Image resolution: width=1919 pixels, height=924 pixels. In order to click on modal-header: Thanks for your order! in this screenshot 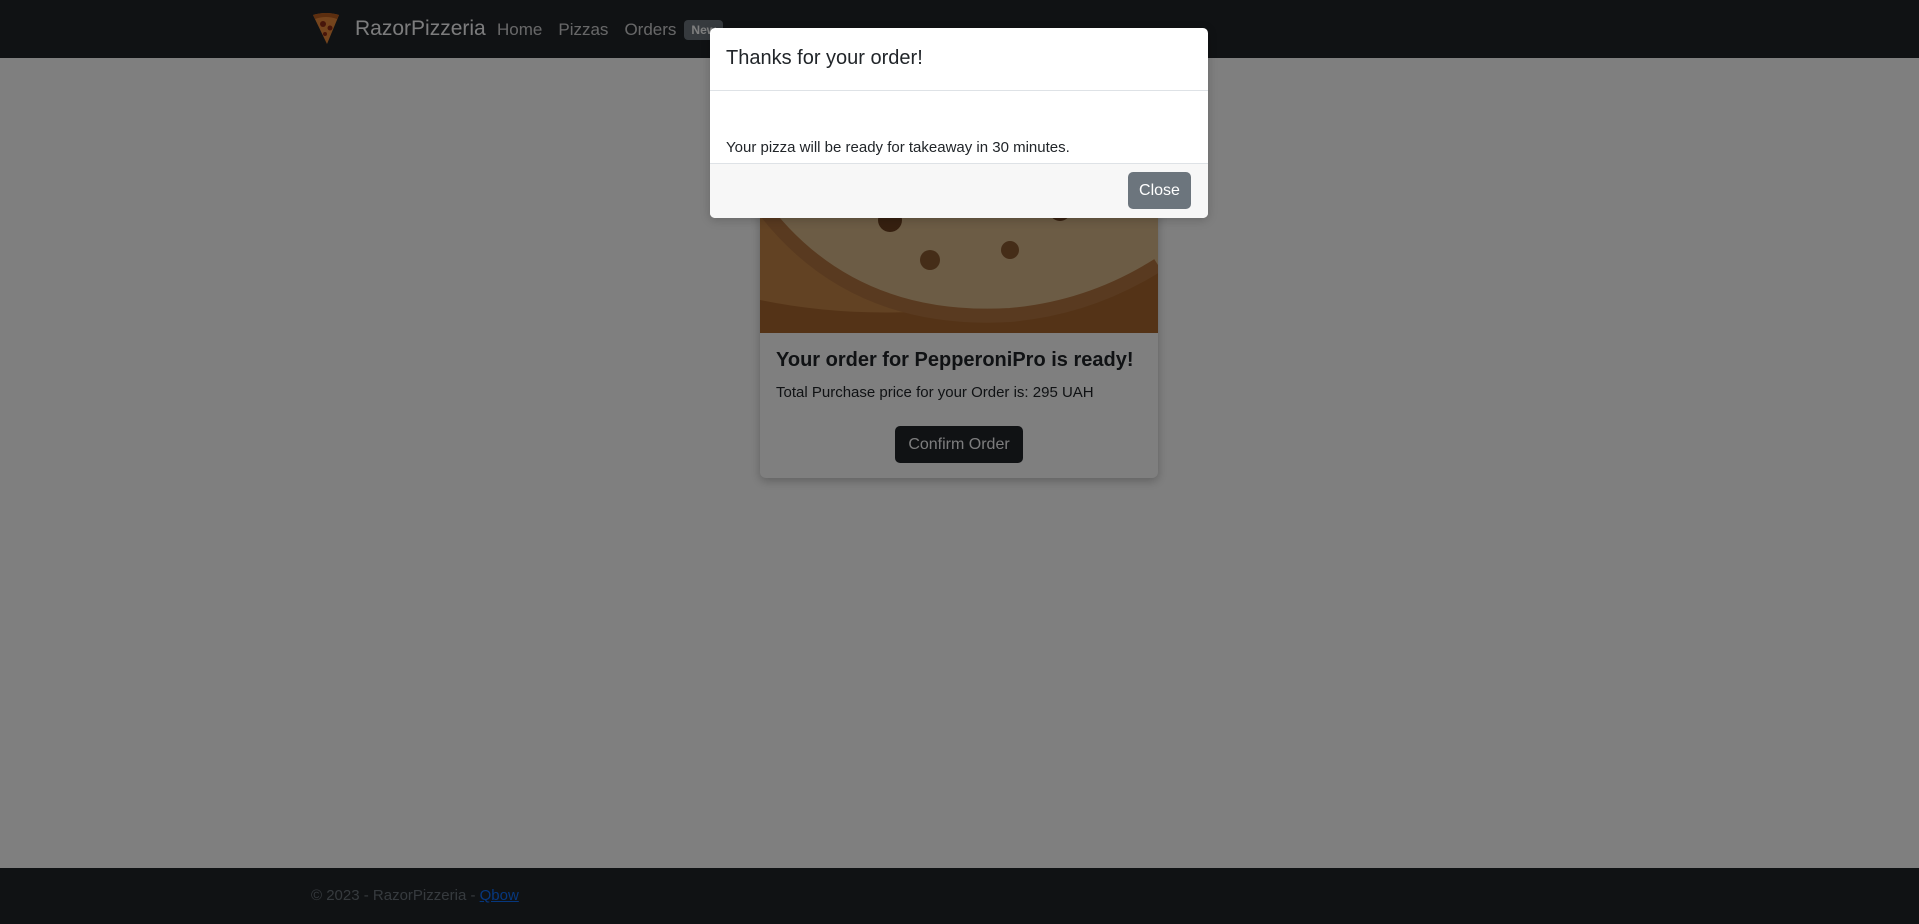, I will do `click(959, 59)`.